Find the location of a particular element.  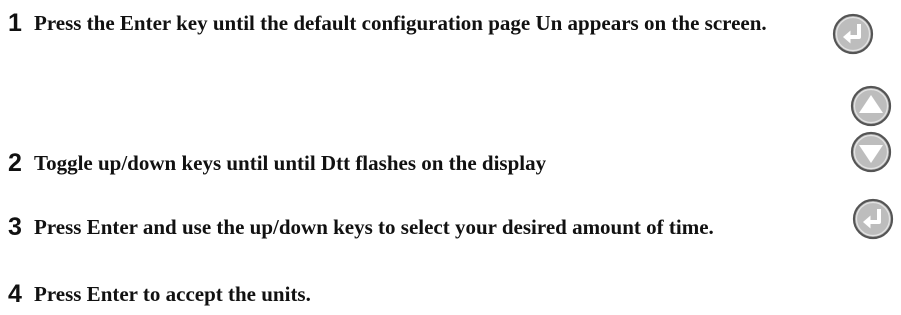

down-arrow-icon is located at coordinates (871, 152).